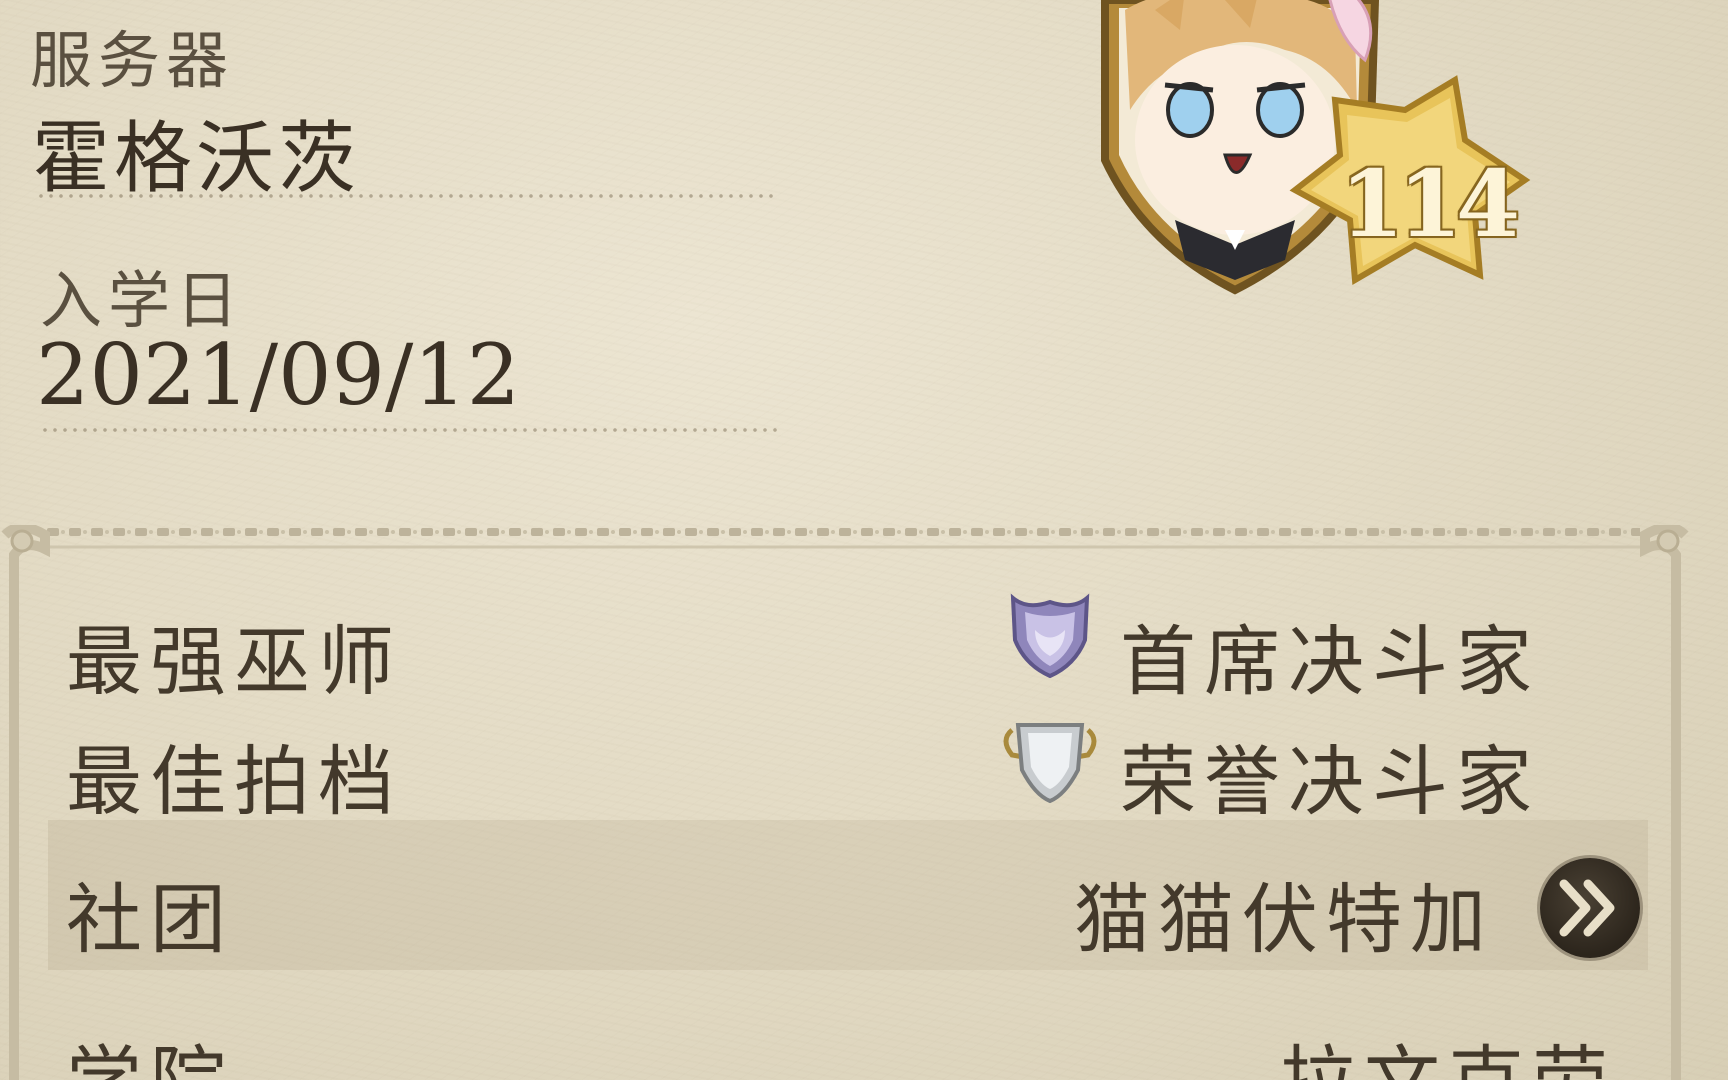  I want to click on strongest-wizard-value: 首席决斗家, so click(1330, 661).